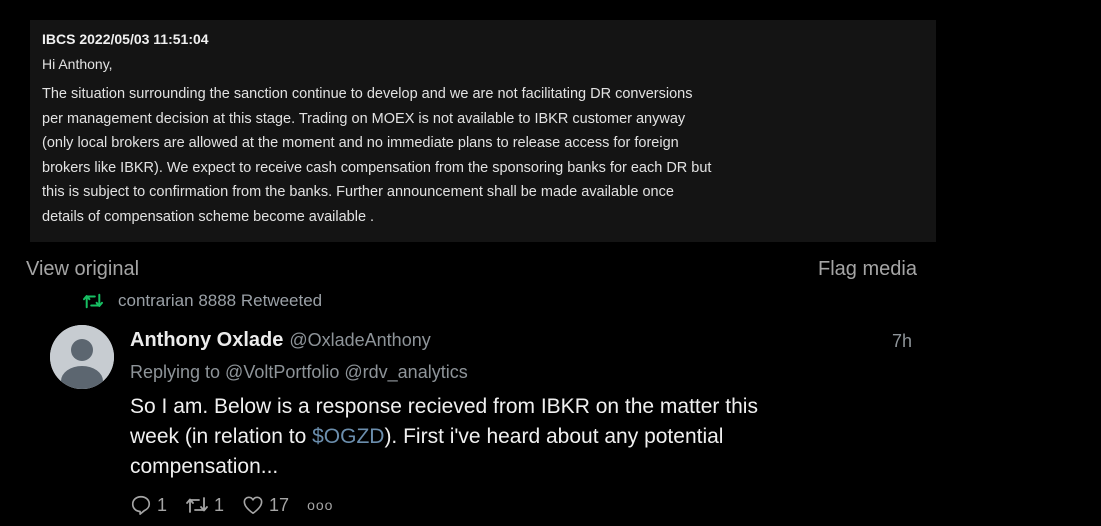 This screenshot has height=526, width=1101. Describe the element at coordinates (77, 64) in the screenshot. I see `media-greeting: Hi Anthony,` at that location.